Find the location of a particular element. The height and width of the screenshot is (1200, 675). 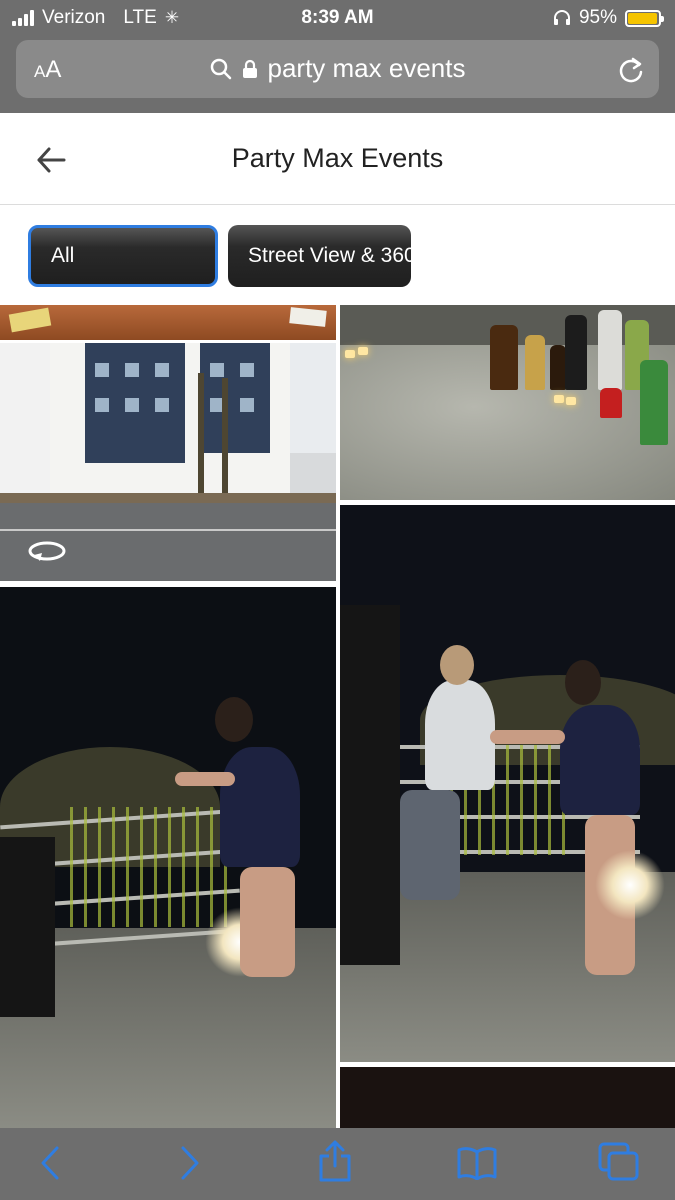

bookmarks-icon is located at coordinates (477, 1163).